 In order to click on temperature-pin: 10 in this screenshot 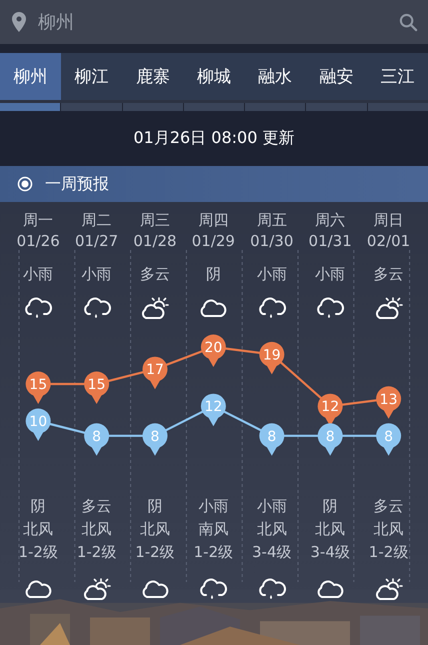, I will do `click(38, 424)`.